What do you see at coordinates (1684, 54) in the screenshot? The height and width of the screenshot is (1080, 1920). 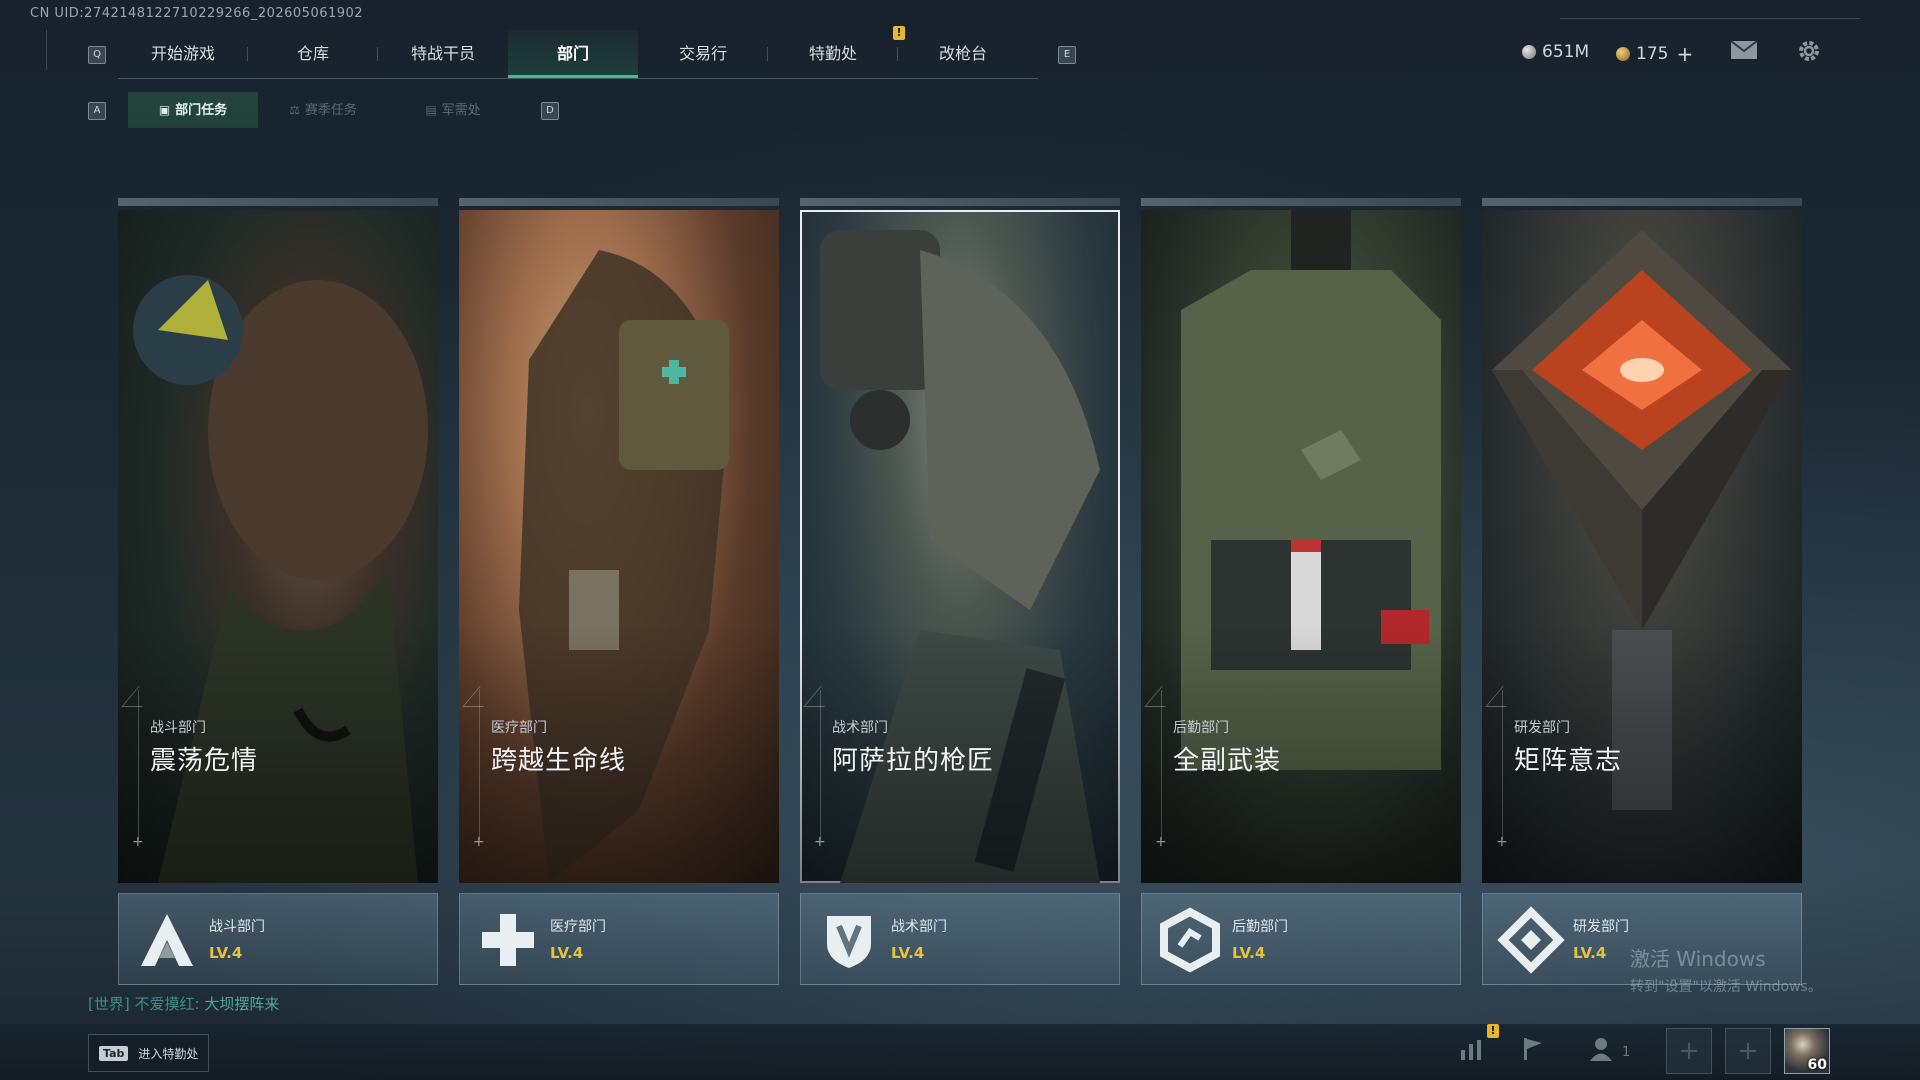 I see `add-currency-button: +` at bounding box center [1684, 54].